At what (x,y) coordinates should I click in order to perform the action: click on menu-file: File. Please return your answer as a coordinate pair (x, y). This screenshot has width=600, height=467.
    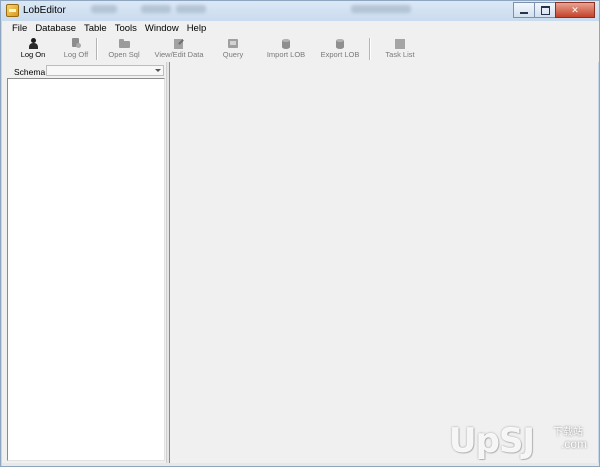
    Looking at the image, I should click on (16, 28).